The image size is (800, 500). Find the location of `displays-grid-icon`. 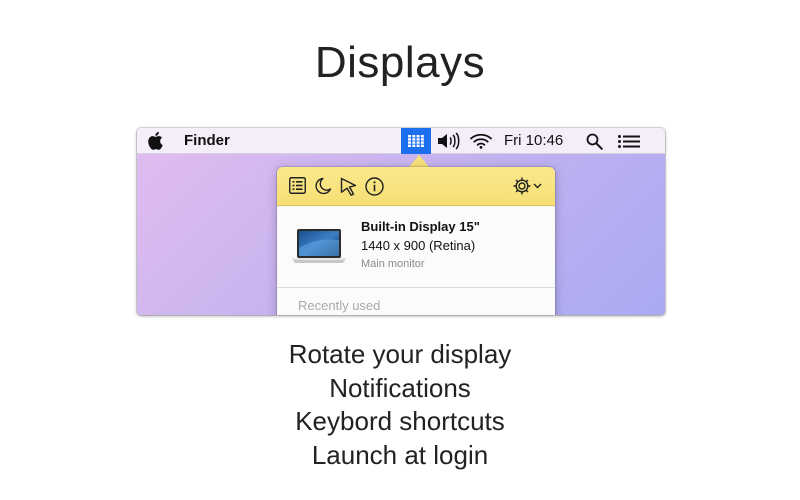

displays-grid-icon is located at coordinates (416, 141).